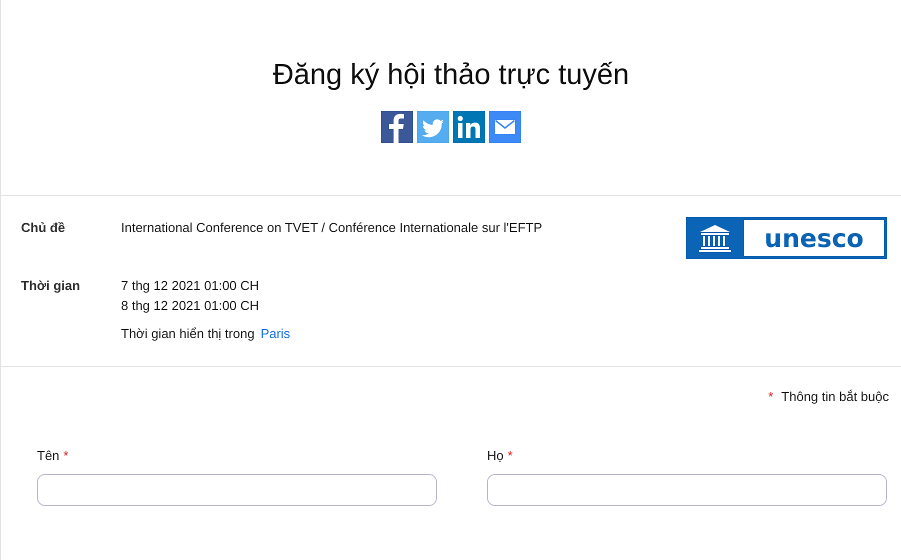 The height and width of the screenshot is (560, 901). What do you see at coordinates (51, 285) in the screenshot?
I see `field-label: Thời gian` at bounding box center [51, 285].